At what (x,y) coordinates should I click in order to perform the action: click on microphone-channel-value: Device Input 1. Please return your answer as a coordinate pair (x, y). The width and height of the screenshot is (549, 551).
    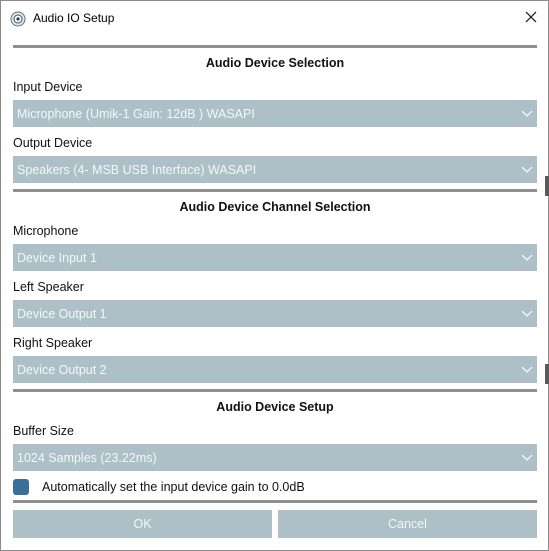
    Looking at the image, I should click on (57, 258).